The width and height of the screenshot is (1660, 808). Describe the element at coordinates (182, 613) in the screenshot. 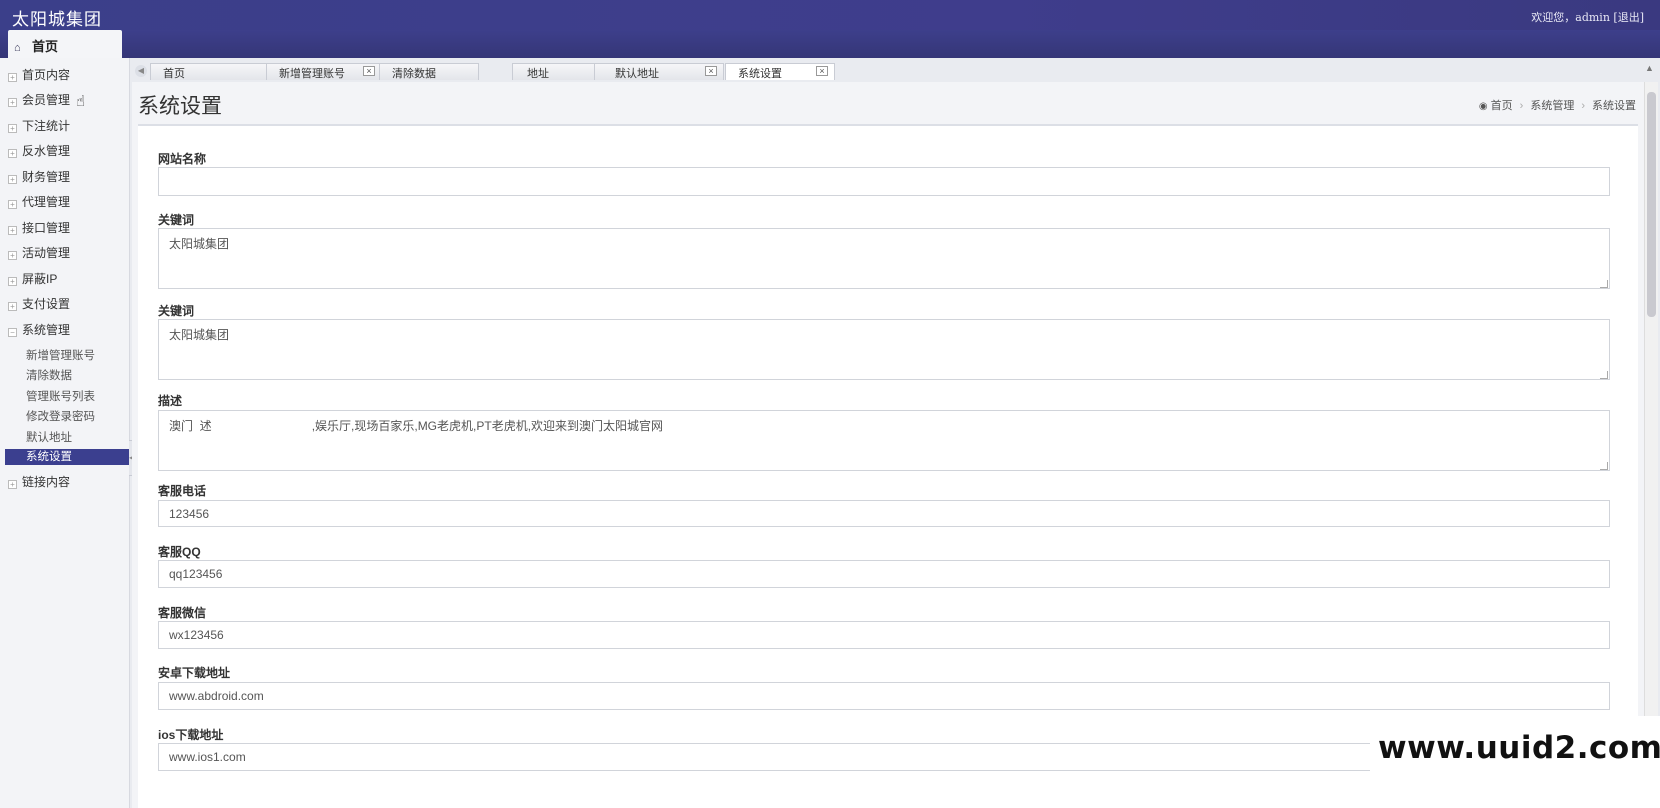

I see `service-wechat-label: 客服微信` at that location.